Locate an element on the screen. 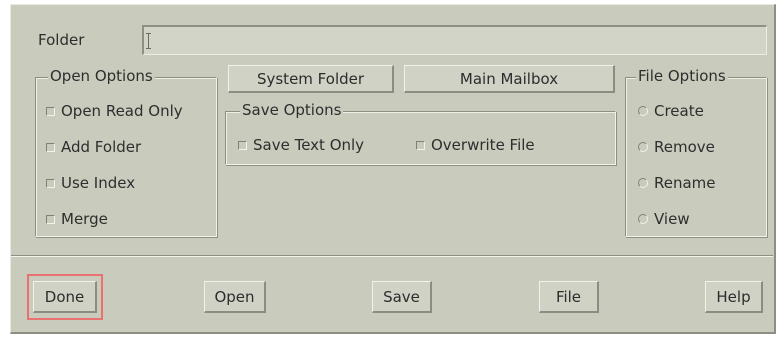  open-options-title: Open Options is located at coordinates (101, 76).